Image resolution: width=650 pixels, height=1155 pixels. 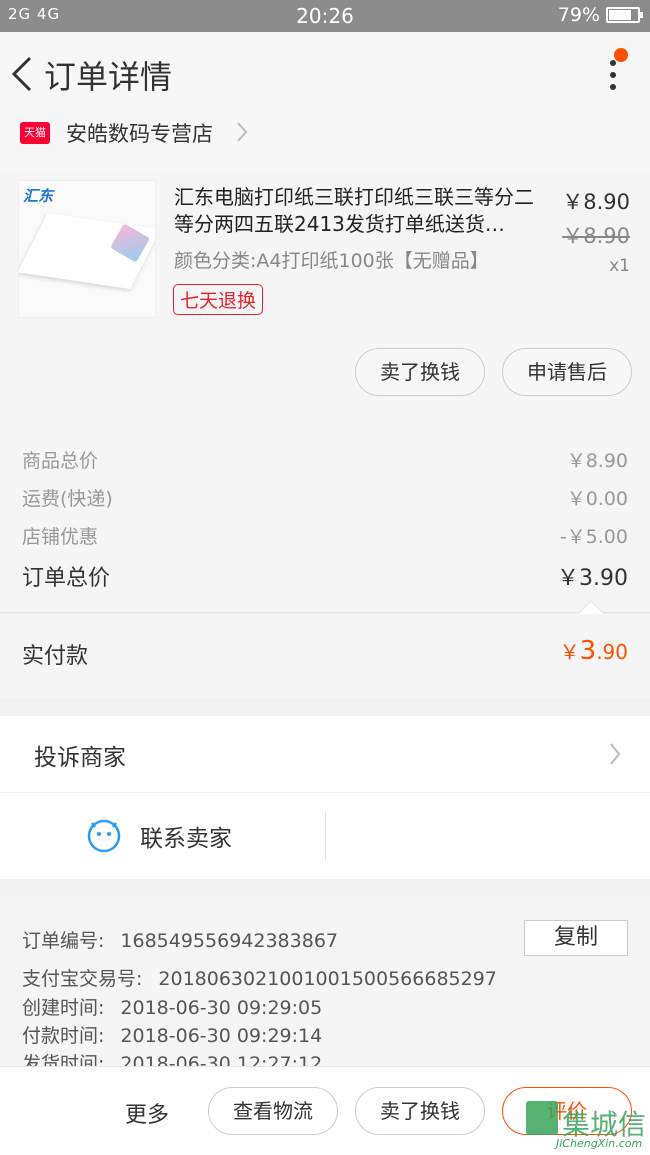 What do you see at coordinates (593, 537) in the screenshot?
I see `discount-value: -￥5.00` at bounding box center [593, 537].